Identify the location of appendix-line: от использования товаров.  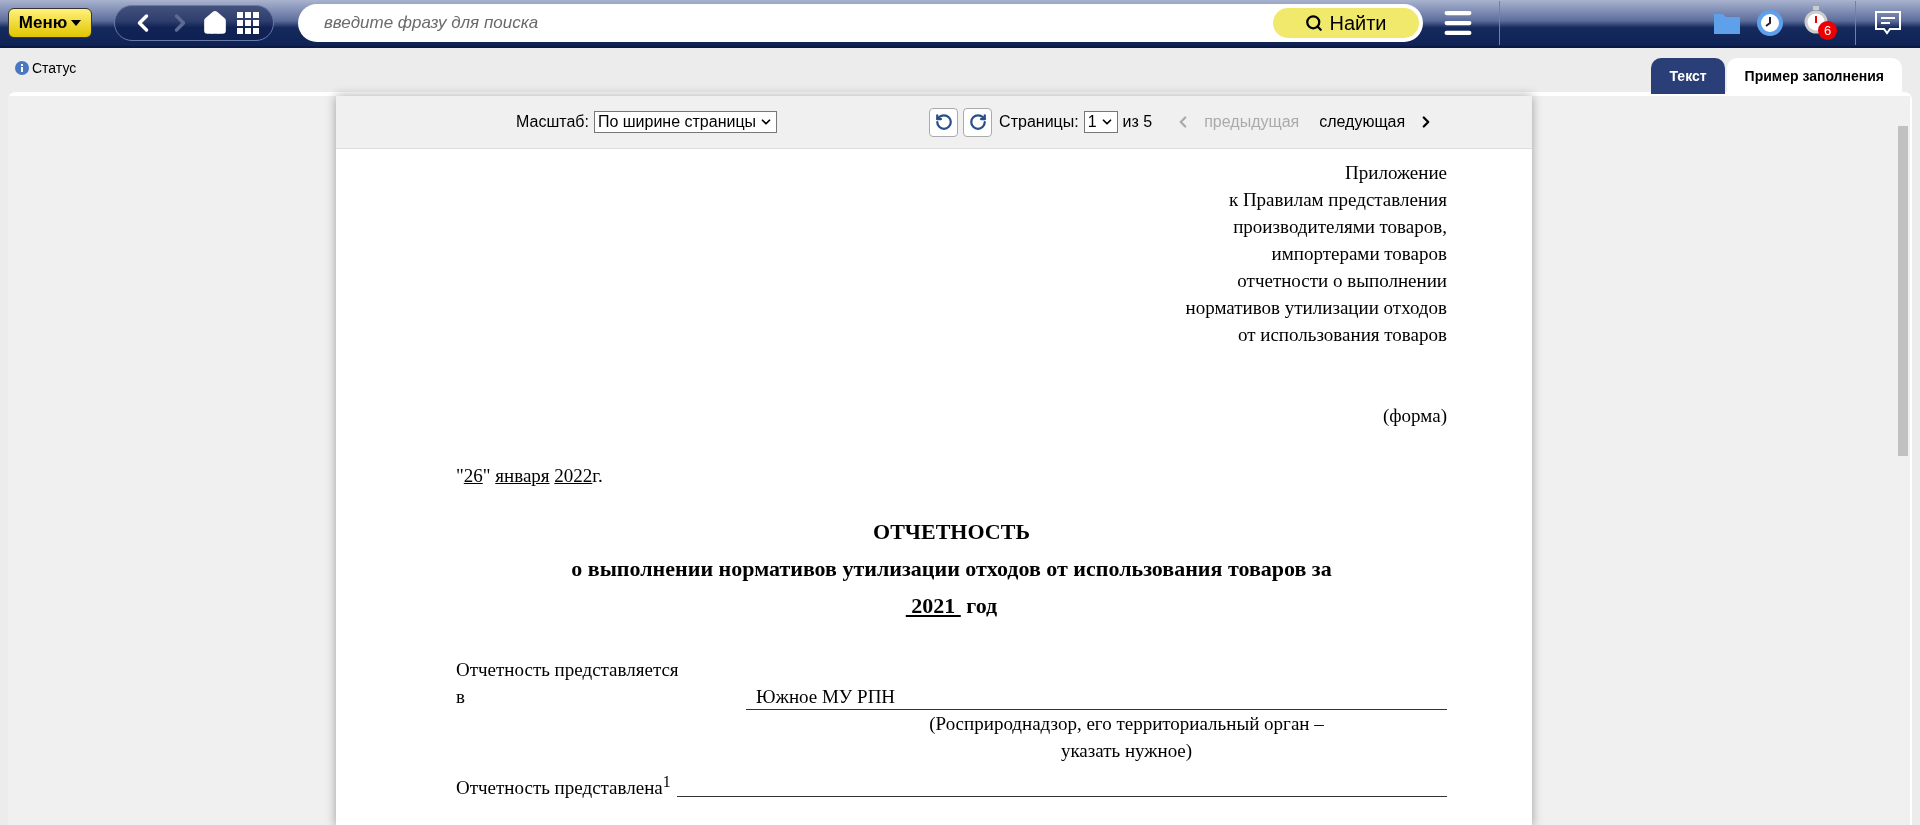
(1342, 335).